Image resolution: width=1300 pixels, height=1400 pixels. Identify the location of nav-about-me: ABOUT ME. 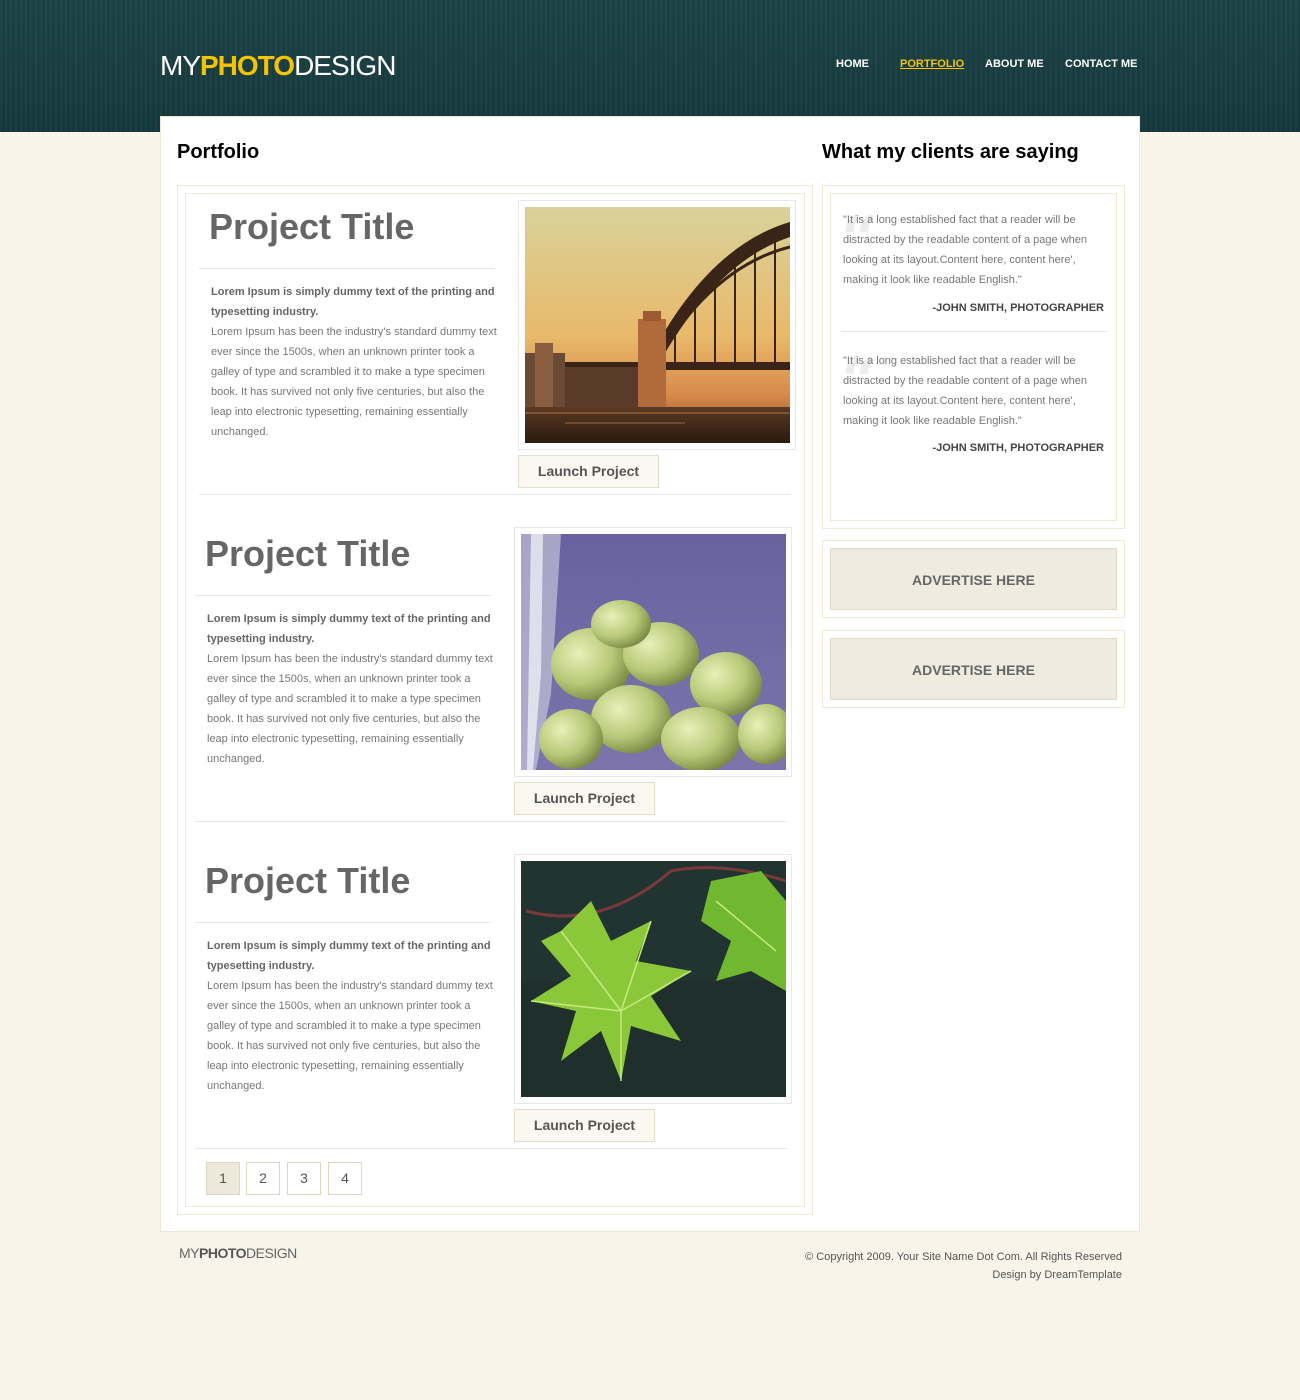
(1014, 64).